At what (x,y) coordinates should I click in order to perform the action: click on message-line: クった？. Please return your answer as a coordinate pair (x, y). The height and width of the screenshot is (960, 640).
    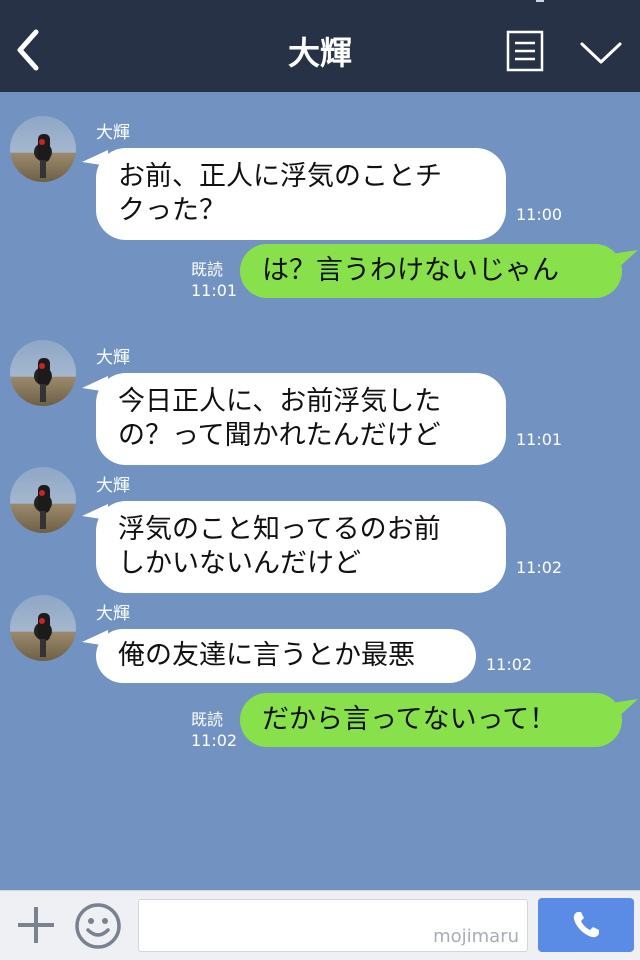
    Looking at the image, I should click on (172, 210).